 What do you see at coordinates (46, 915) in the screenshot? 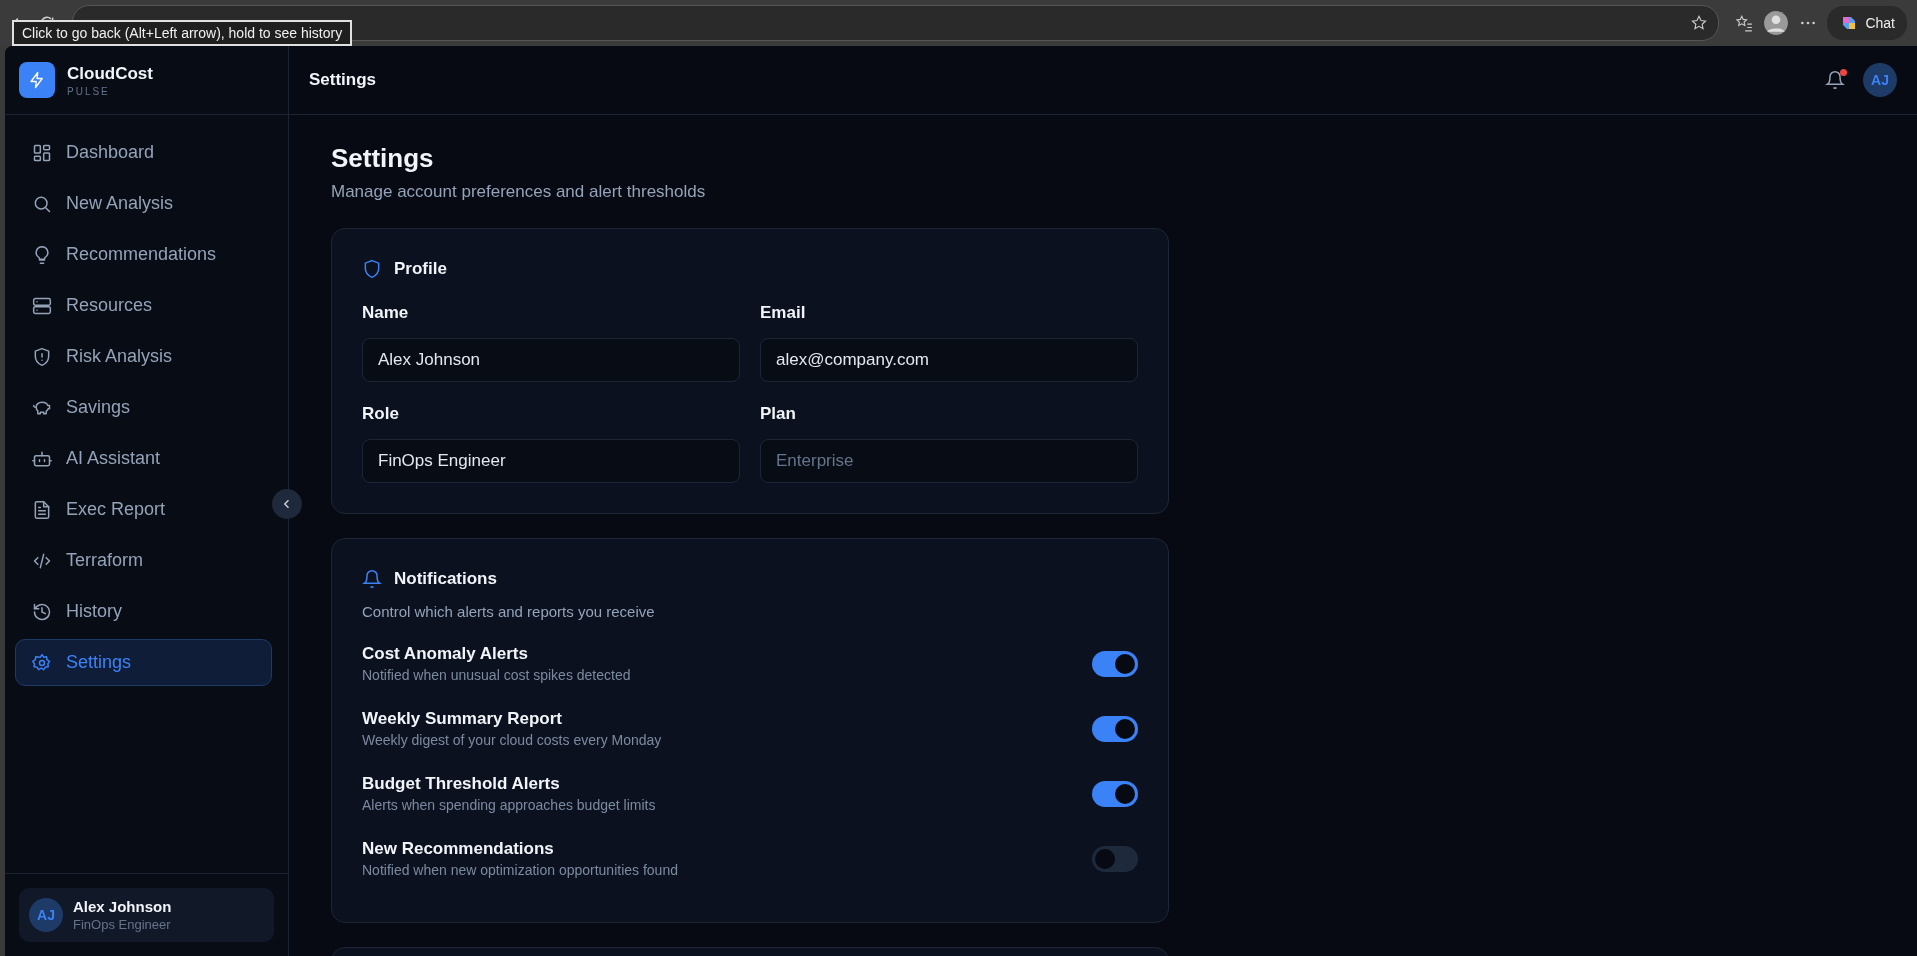
I see `user-avatar: AJ` at bounding box center [46, 915].